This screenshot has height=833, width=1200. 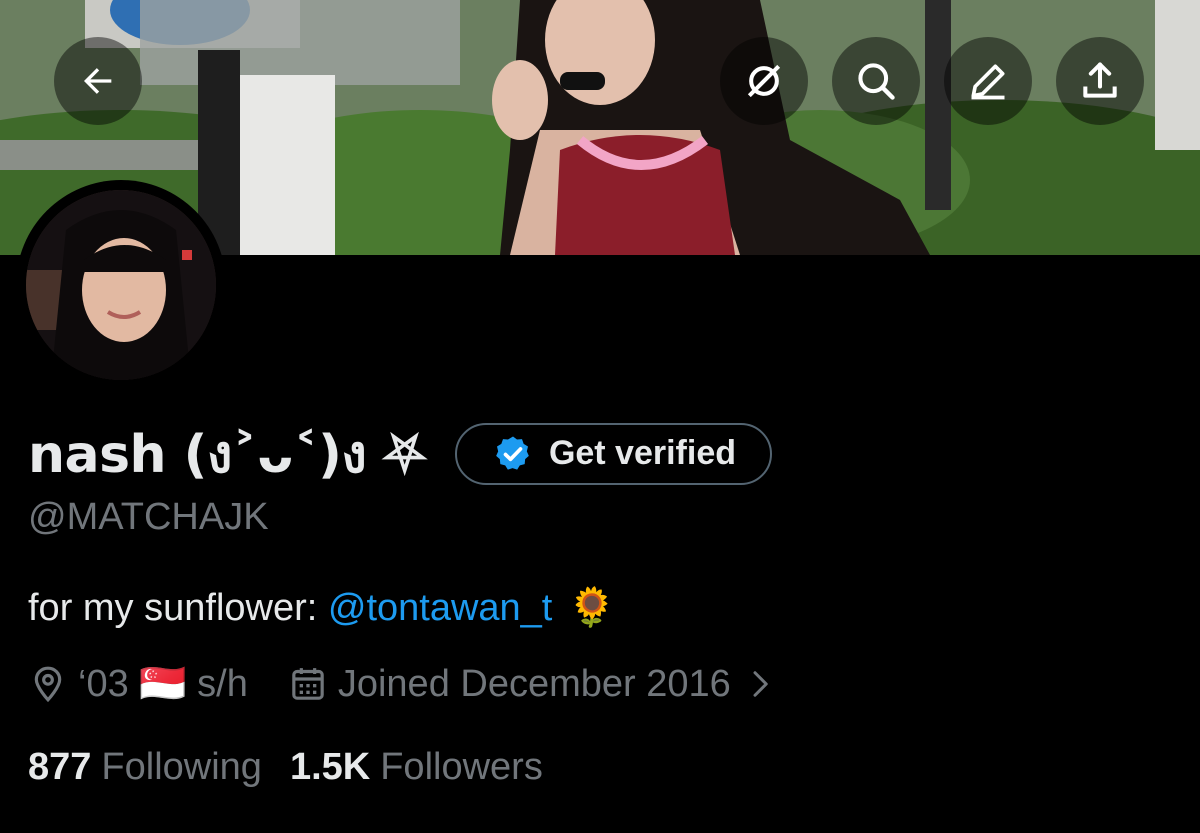 I want to click on edit-pencil-icon, so click(x=988, y=82).